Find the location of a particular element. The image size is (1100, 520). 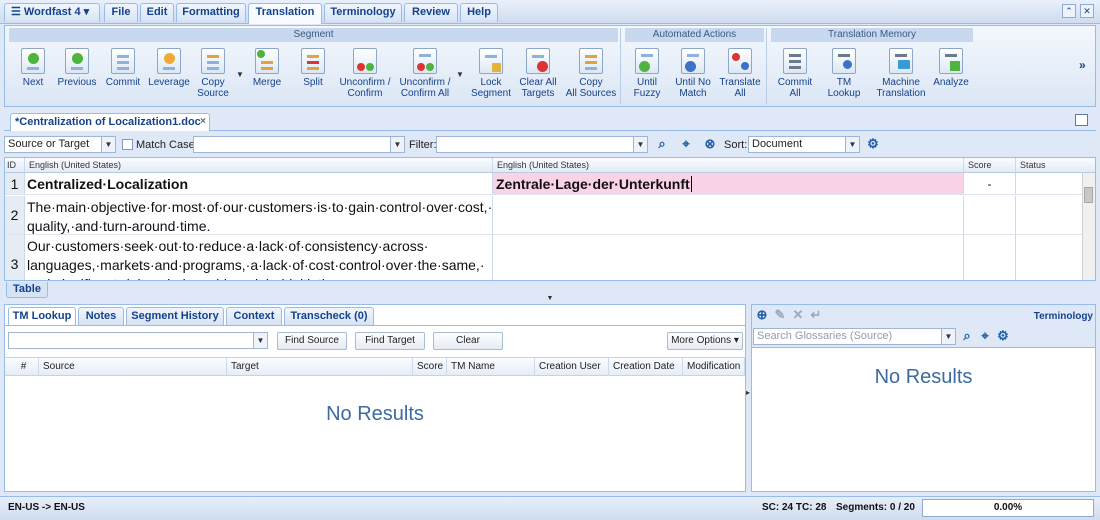

menu-tab-review: Review is located at coordinates (431, 12).